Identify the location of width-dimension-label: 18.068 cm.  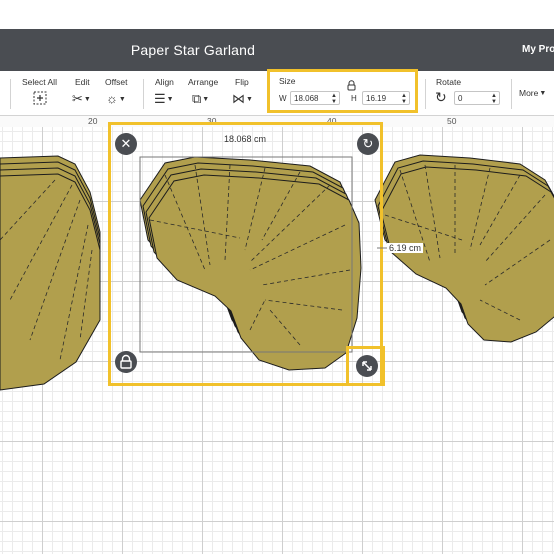
(245, 139).